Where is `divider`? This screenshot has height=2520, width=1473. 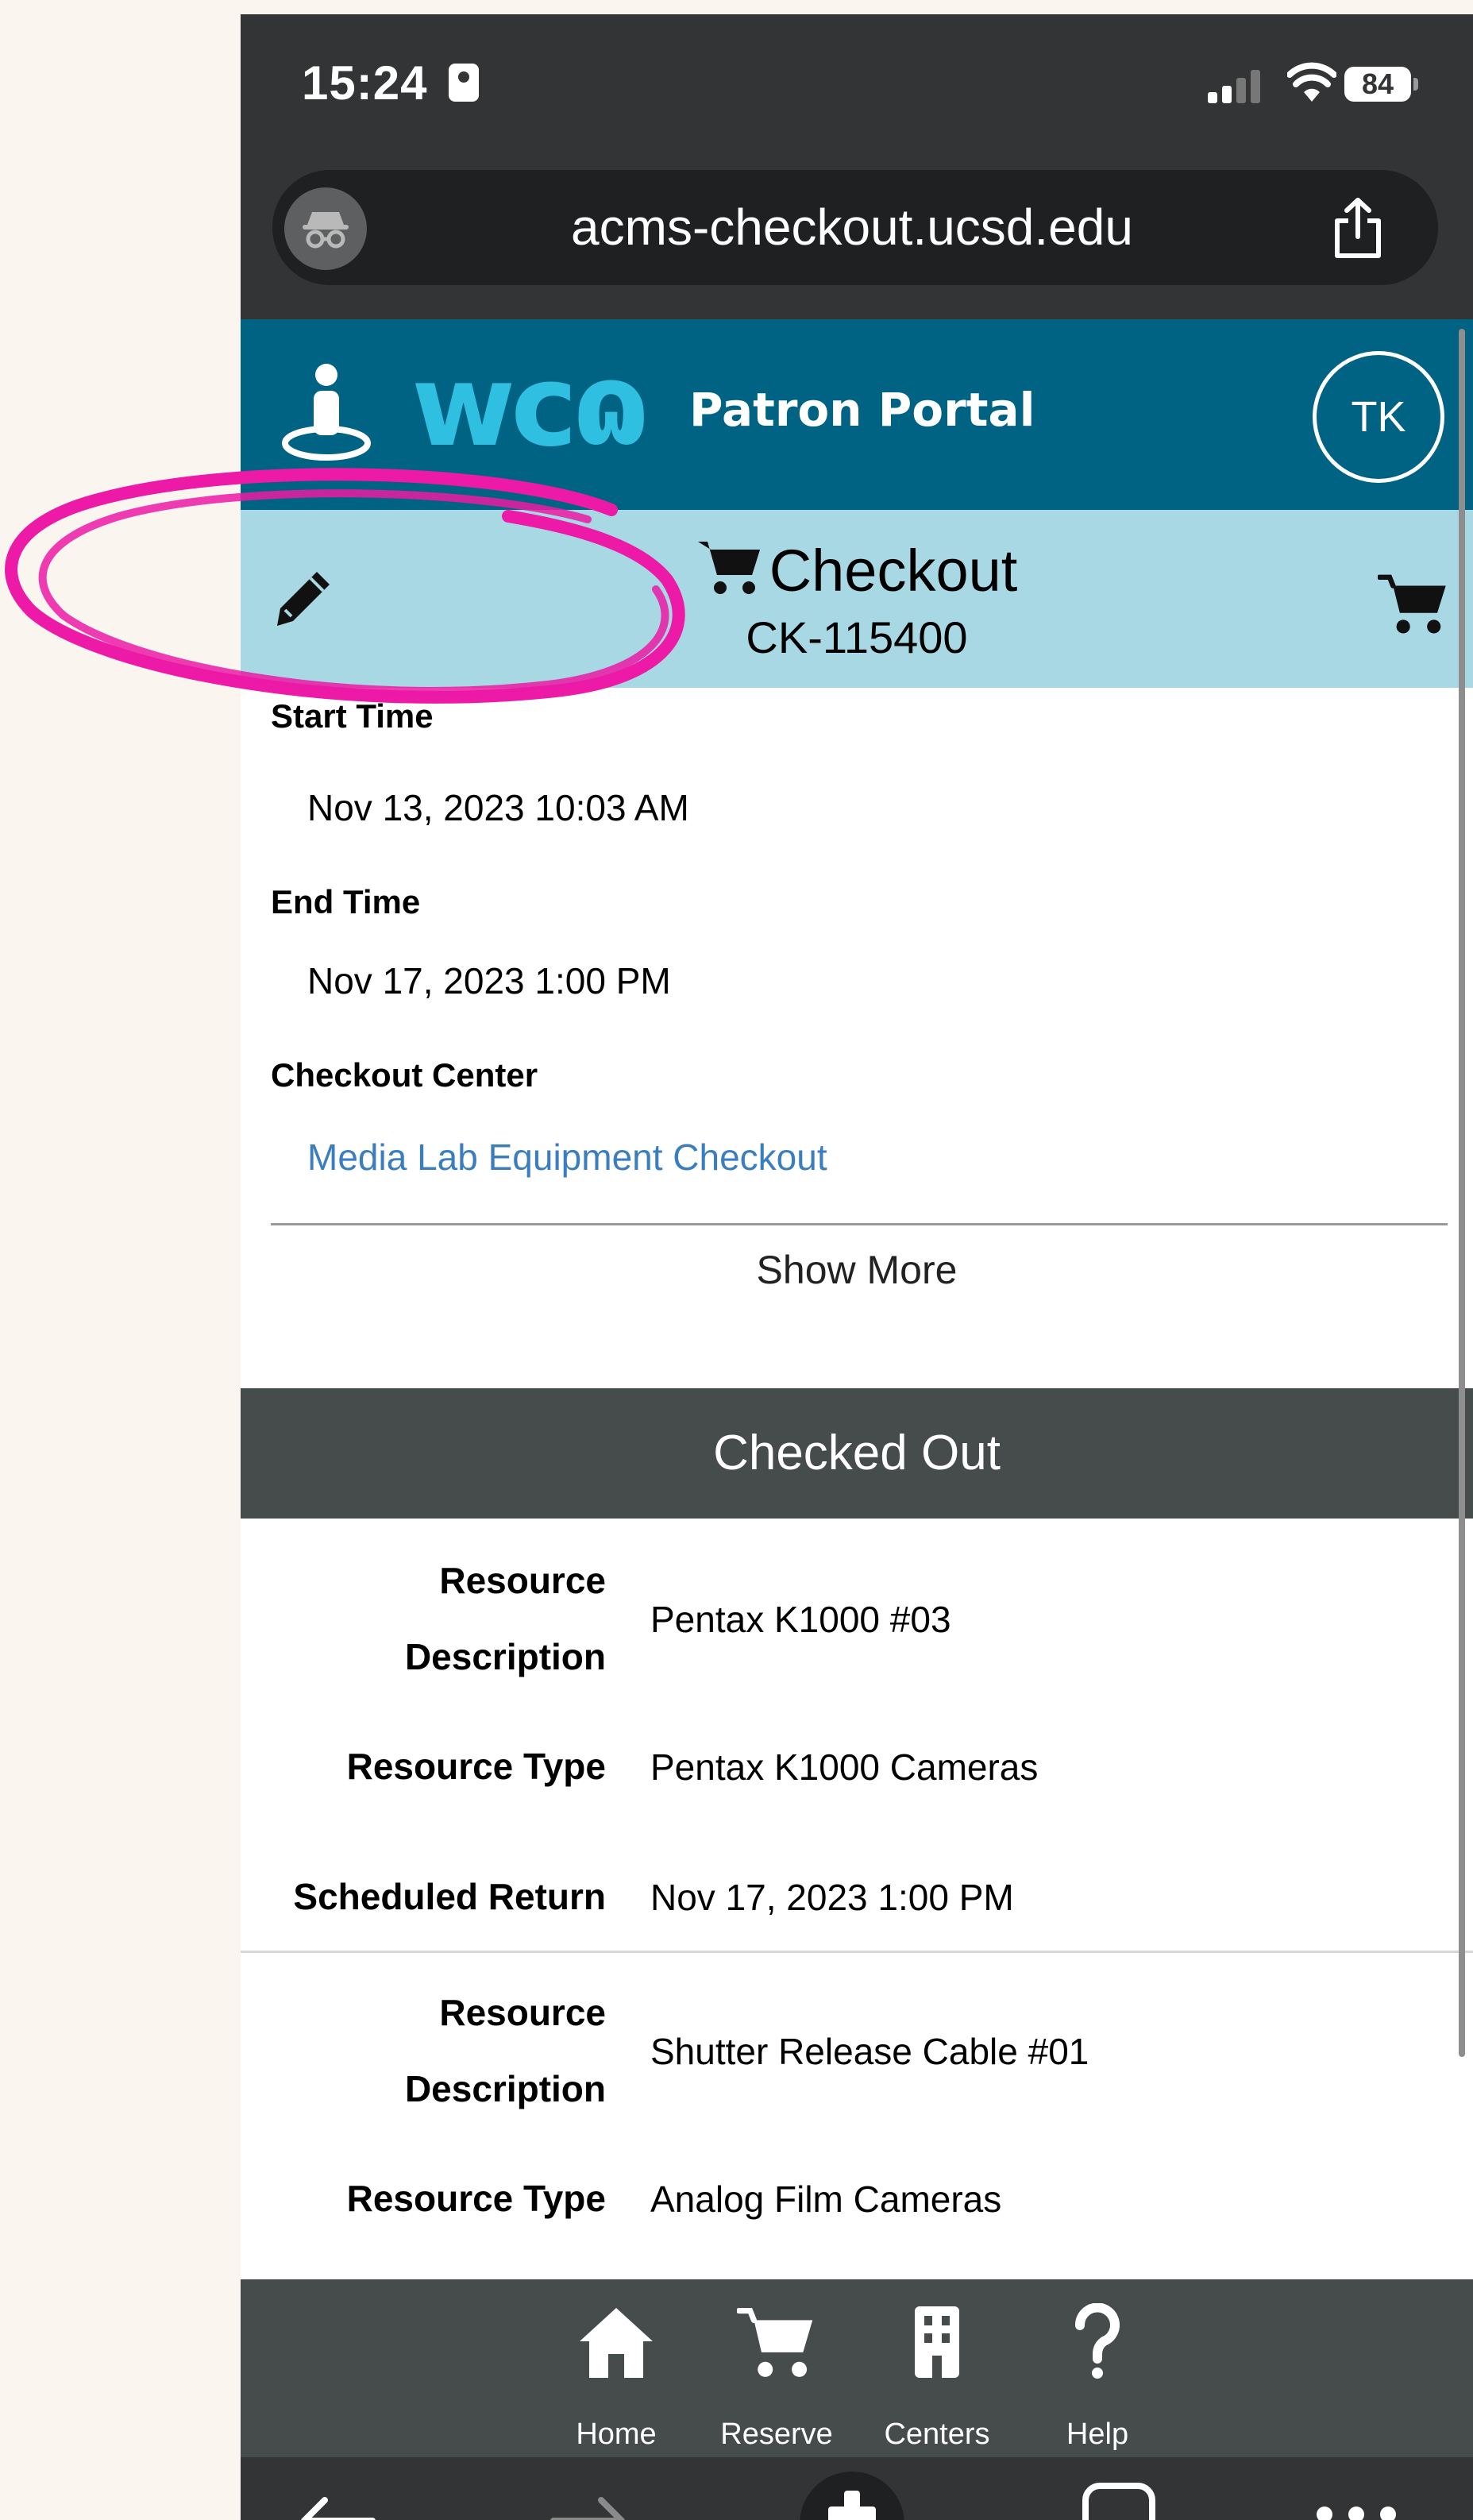 divider is located at coordinates (860, 1224).